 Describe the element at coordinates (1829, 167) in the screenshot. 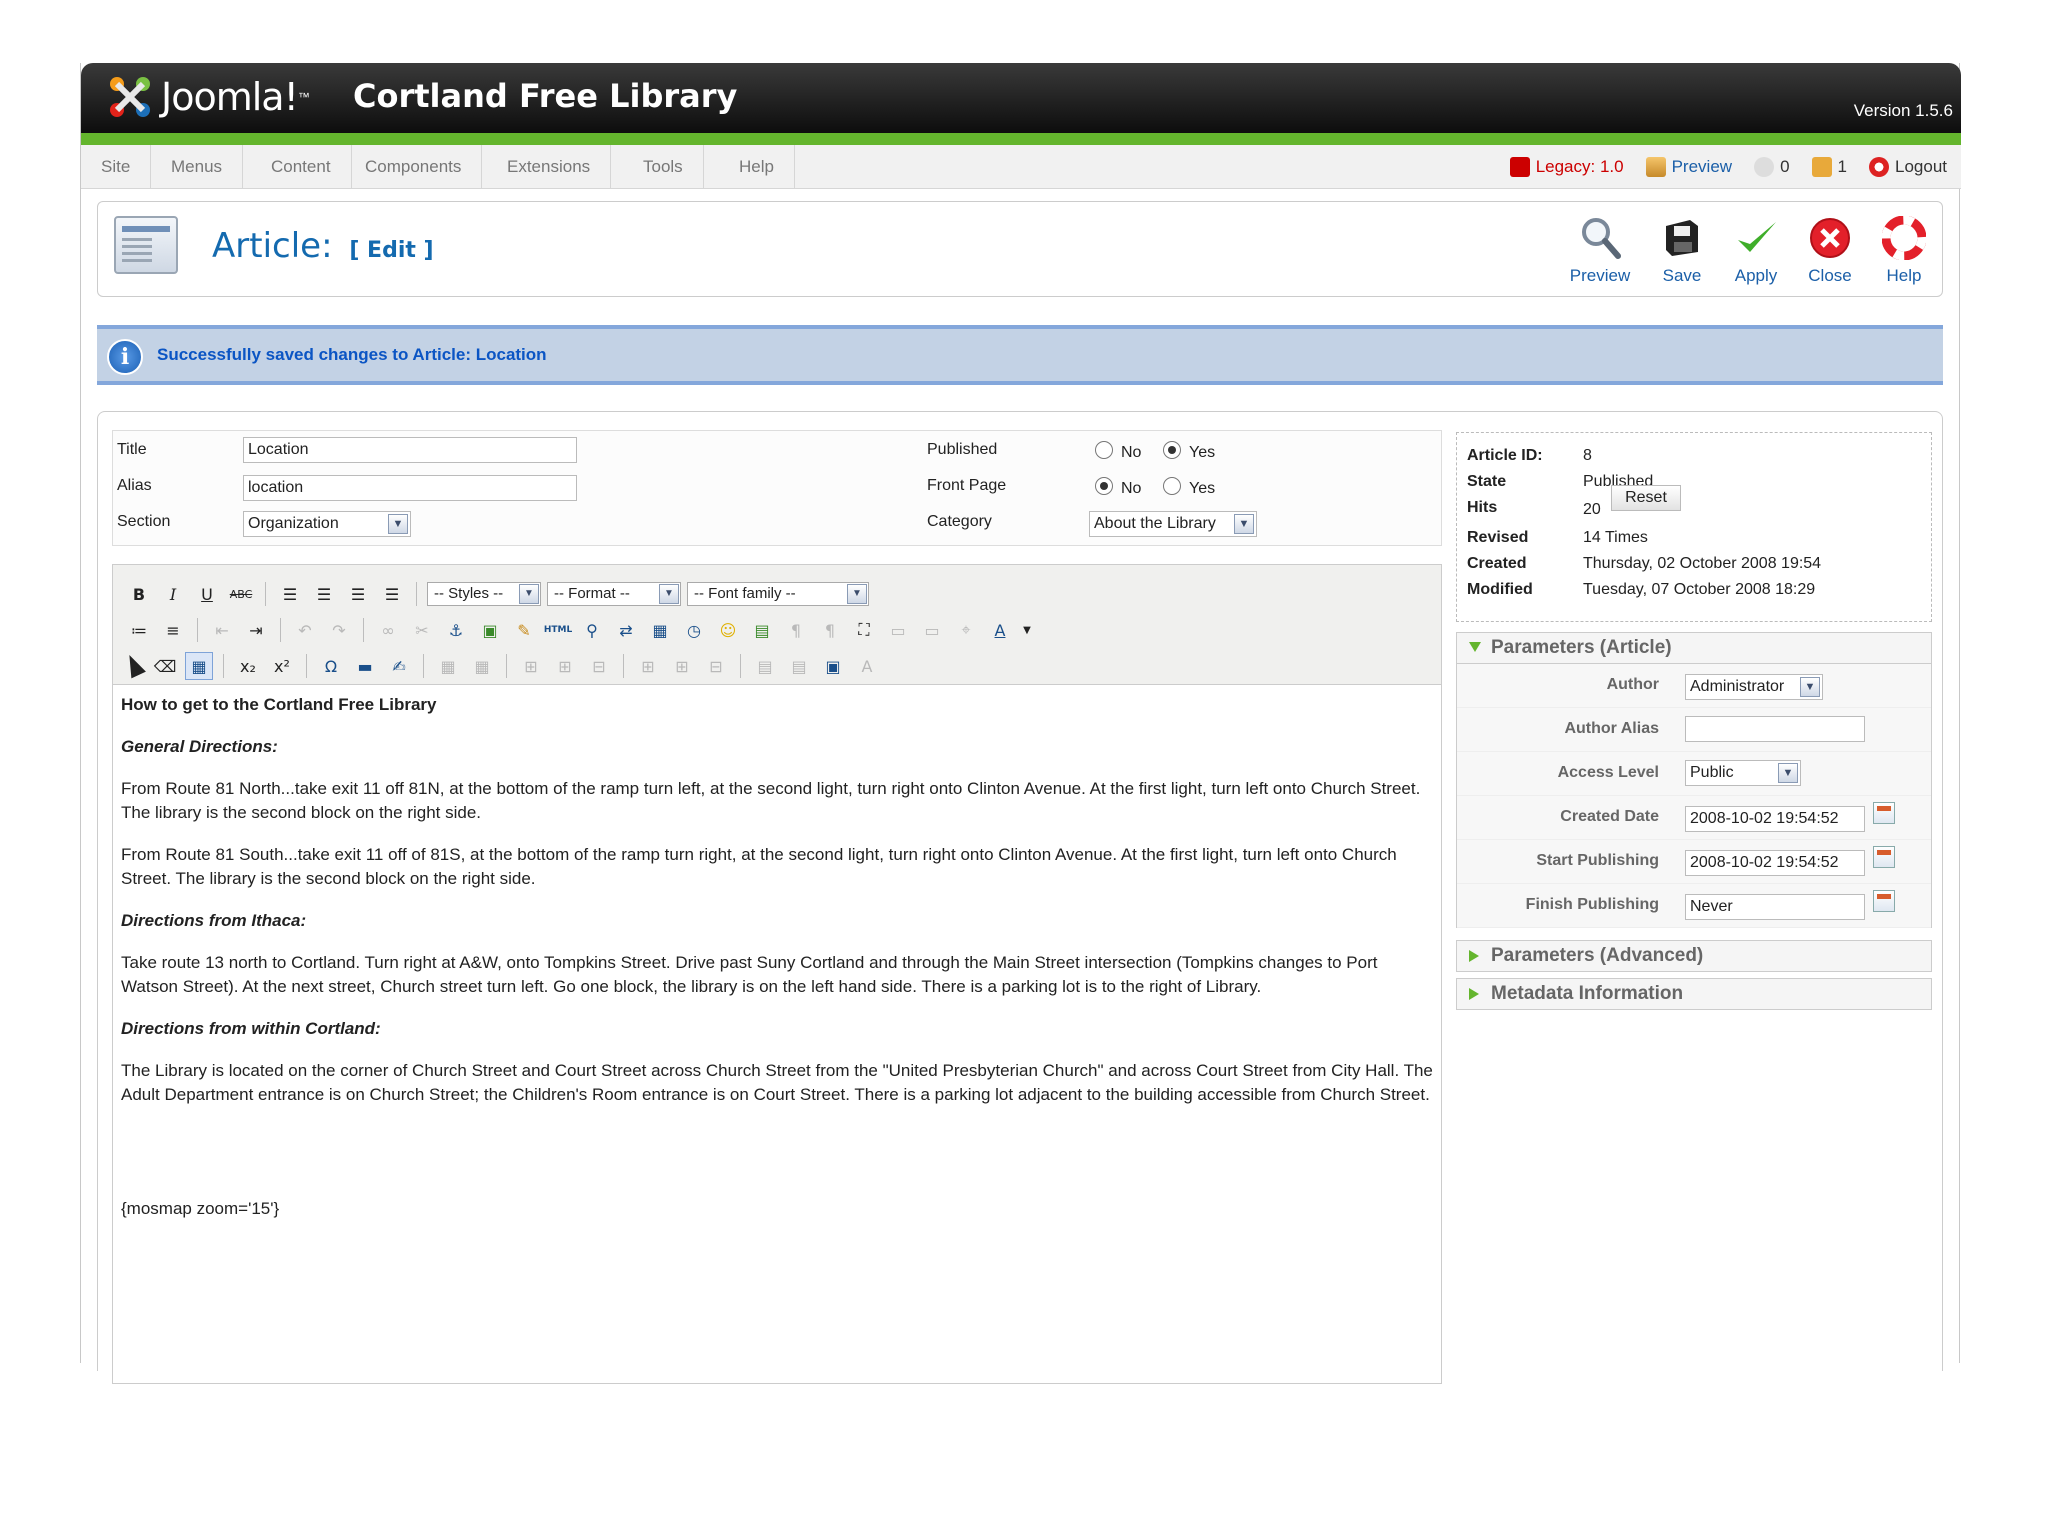

I see `users-status: 1` at that location.